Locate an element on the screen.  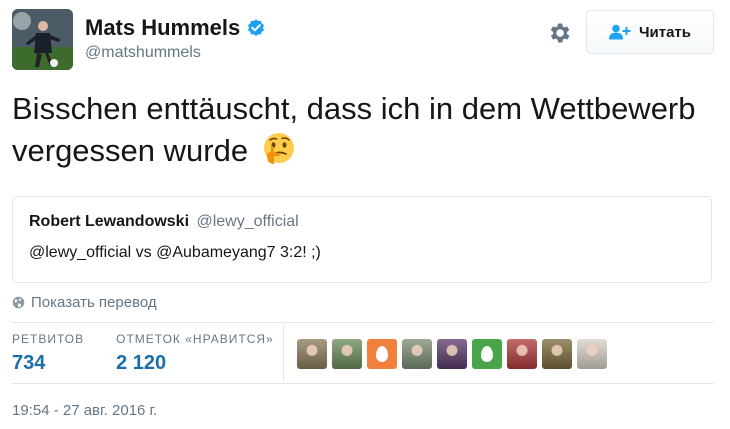
quoted-tweet-header: Robert Lewandowski @lewy_official is located at coordinates (362, 222).